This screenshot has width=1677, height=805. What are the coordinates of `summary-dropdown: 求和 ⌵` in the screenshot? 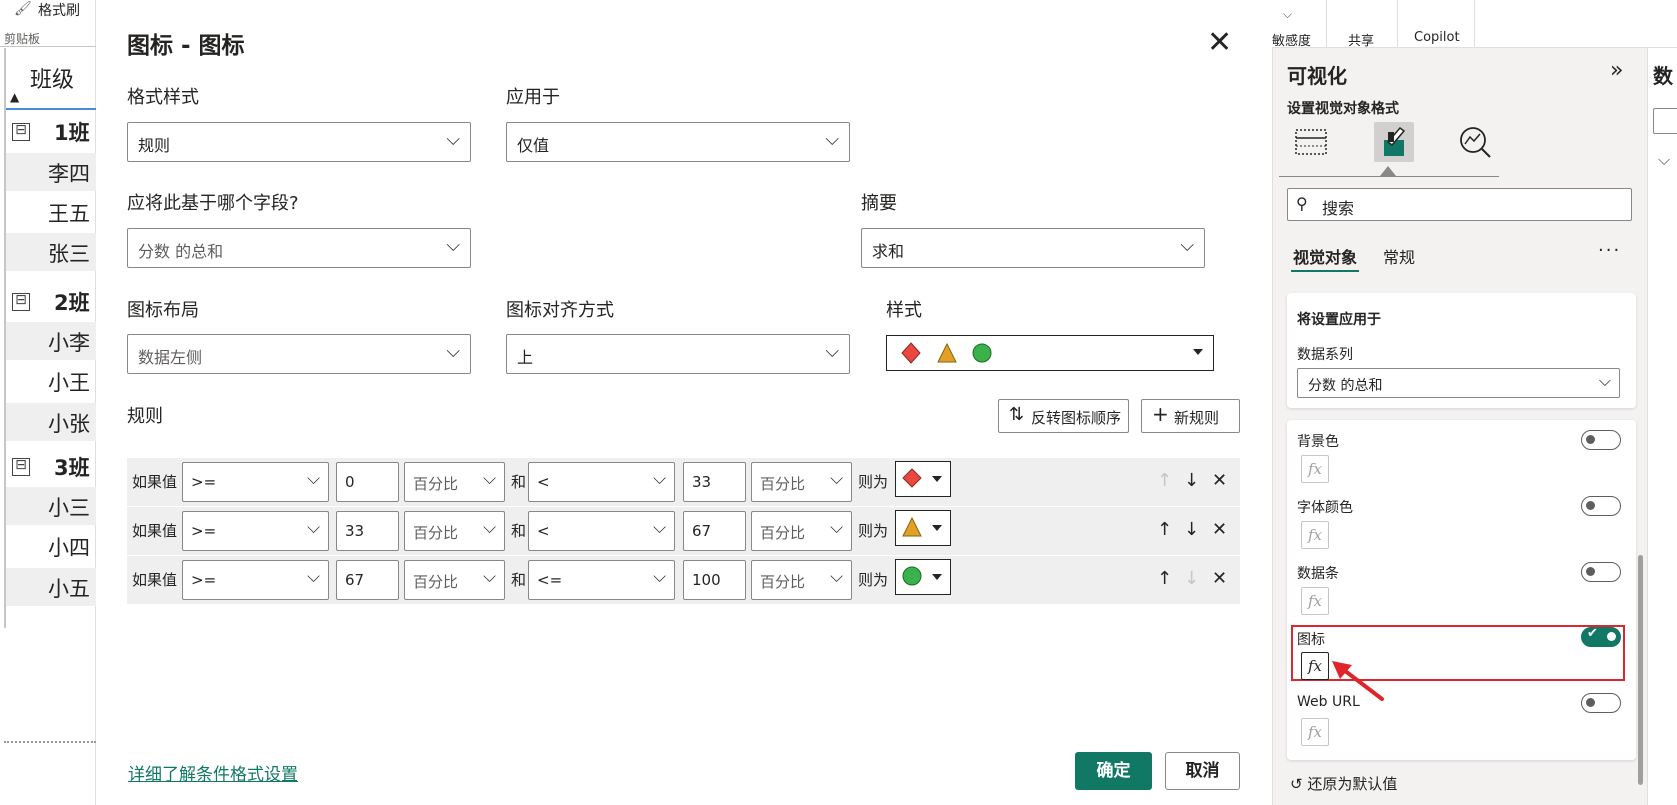 It's located at (1033, 248).